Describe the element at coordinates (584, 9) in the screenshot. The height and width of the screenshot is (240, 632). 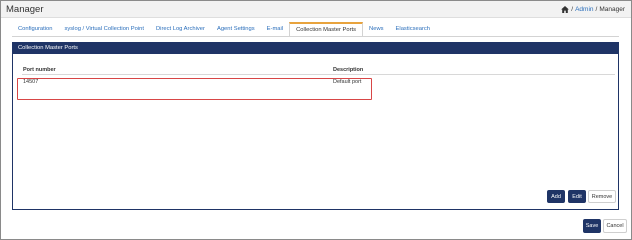
I see `breadcrumb-admin: Admin` at that location.